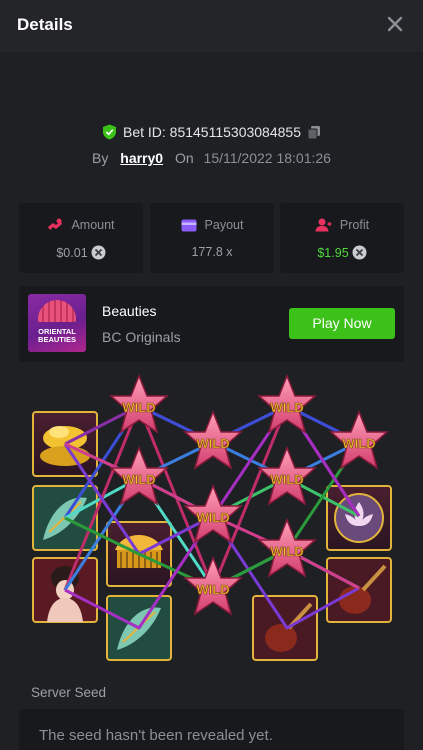 Image resolution: width=423 pixels, height=750 pixels. I want to click on bet-id: Bet ID: 85145115303084855, so click(211, 132).